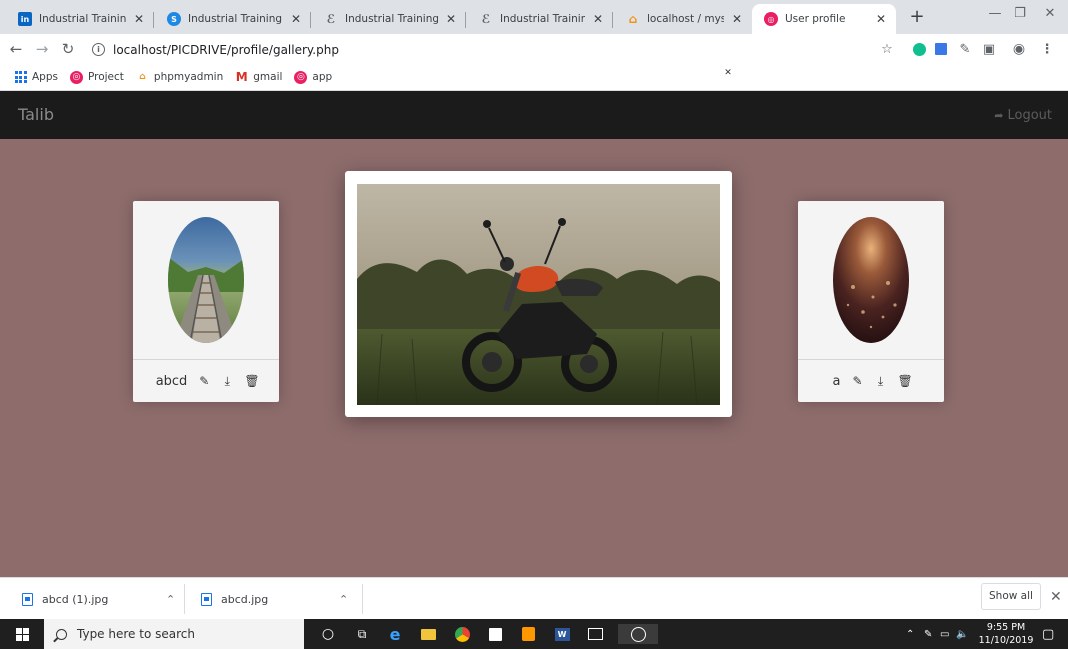 This screenshot has width=1068, height=649. What do you see at coordinates (534, 598) in the screenshot?
I see `downloads-bar: abcd (1).jpg ⌃ abcd.jpg ⌃` at bounding box center [534, 598].